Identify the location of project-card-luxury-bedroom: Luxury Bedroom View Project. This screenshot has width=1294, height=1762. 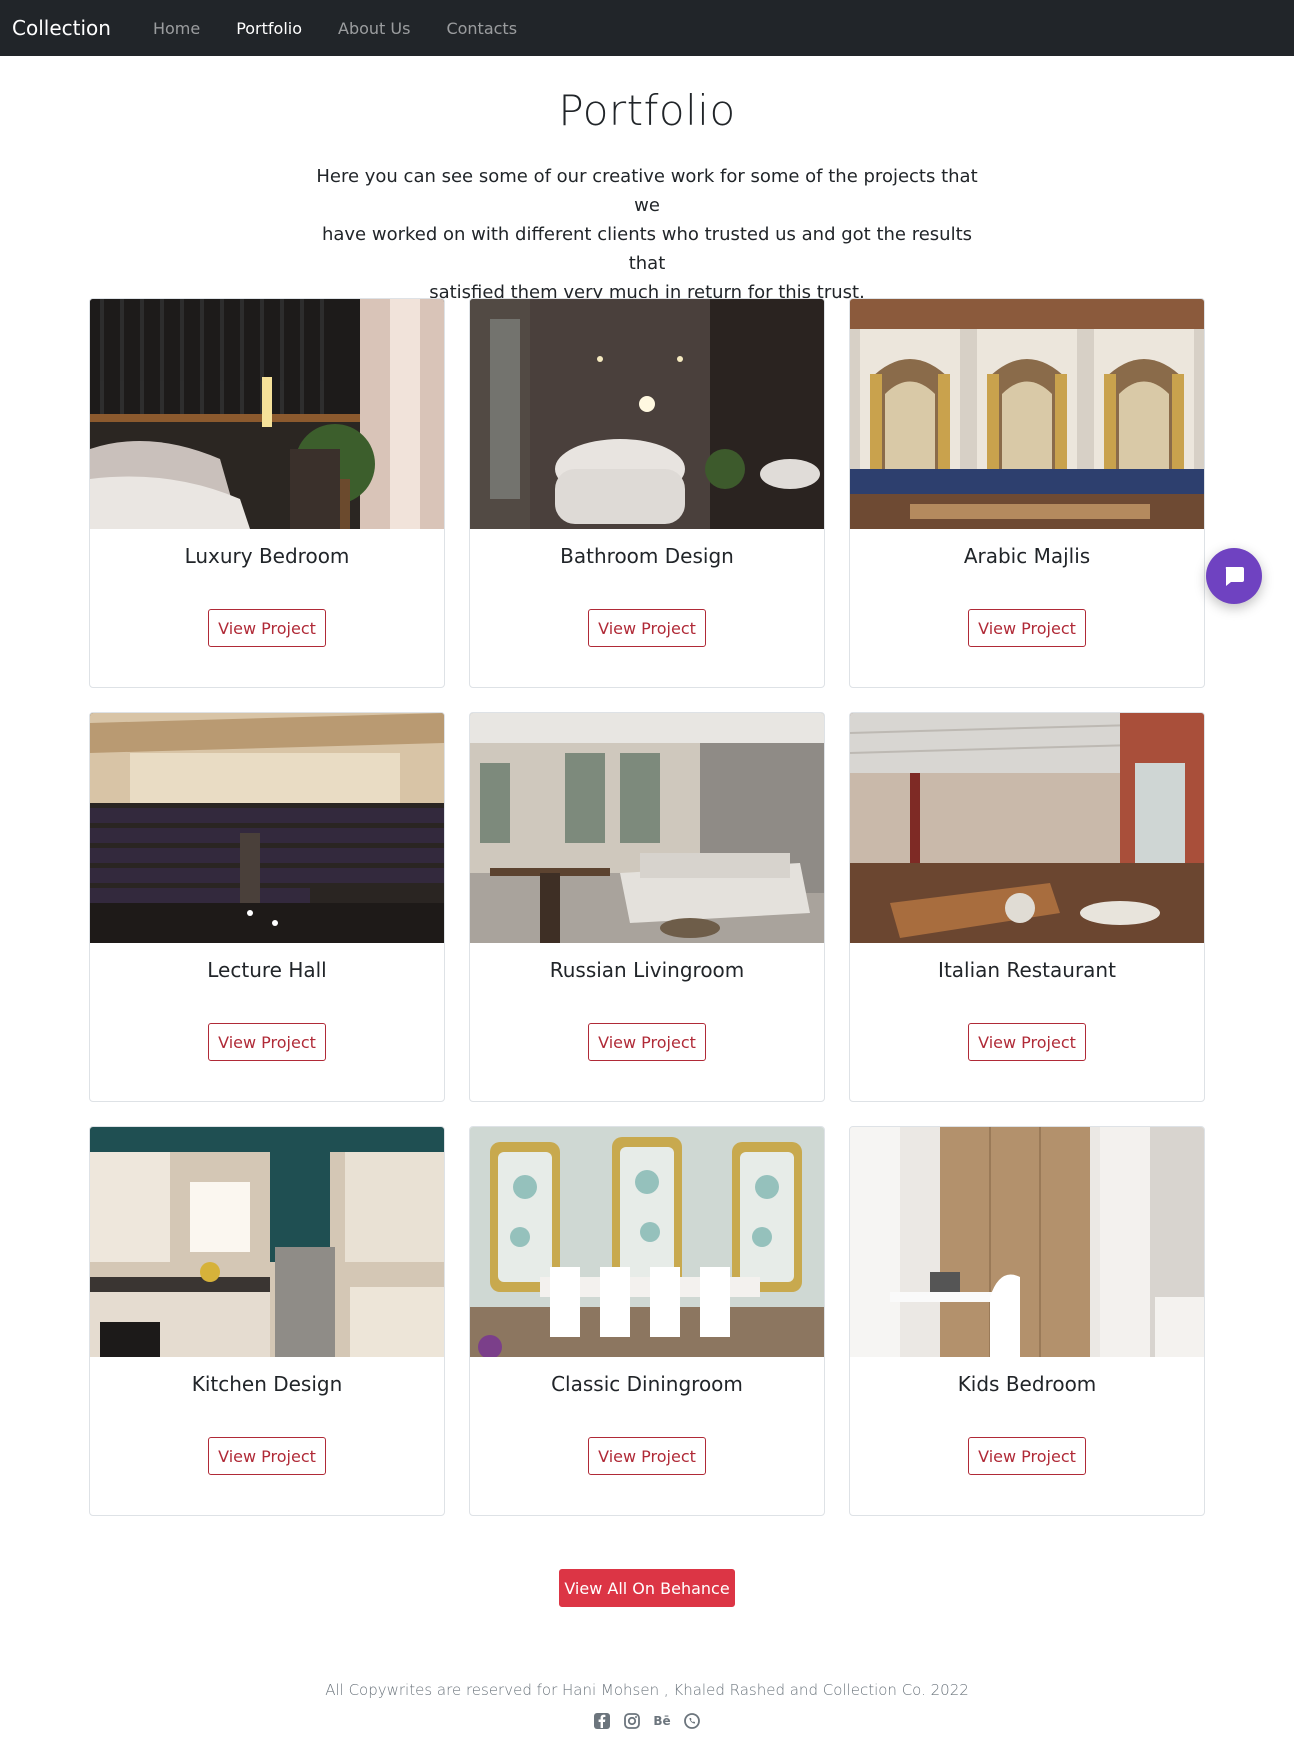
(267, 493).